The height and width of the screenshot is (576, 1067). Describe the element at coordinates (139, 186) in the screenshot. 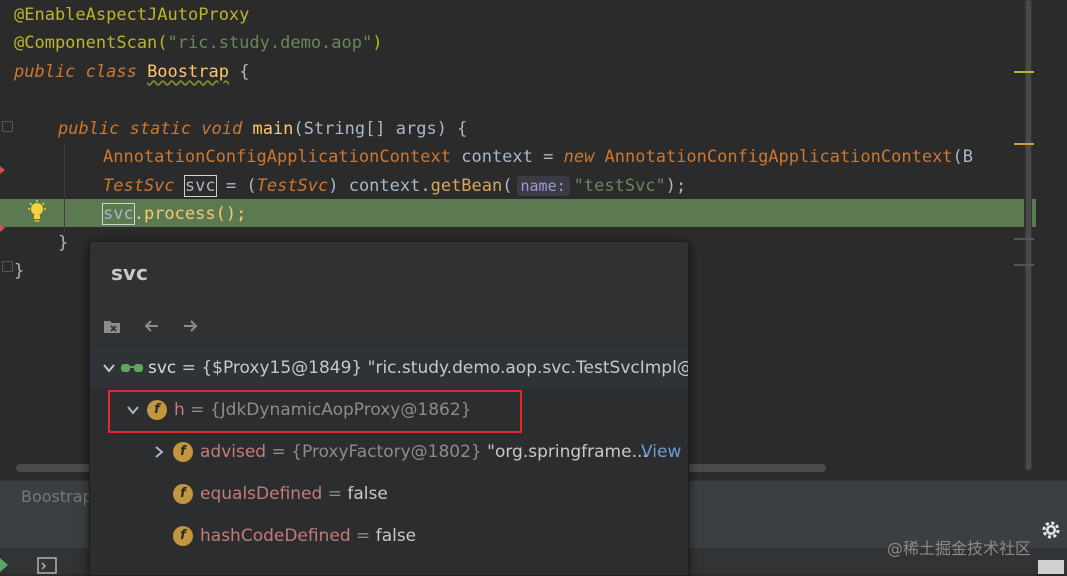

I see `type-name: TestSvc` at that location.